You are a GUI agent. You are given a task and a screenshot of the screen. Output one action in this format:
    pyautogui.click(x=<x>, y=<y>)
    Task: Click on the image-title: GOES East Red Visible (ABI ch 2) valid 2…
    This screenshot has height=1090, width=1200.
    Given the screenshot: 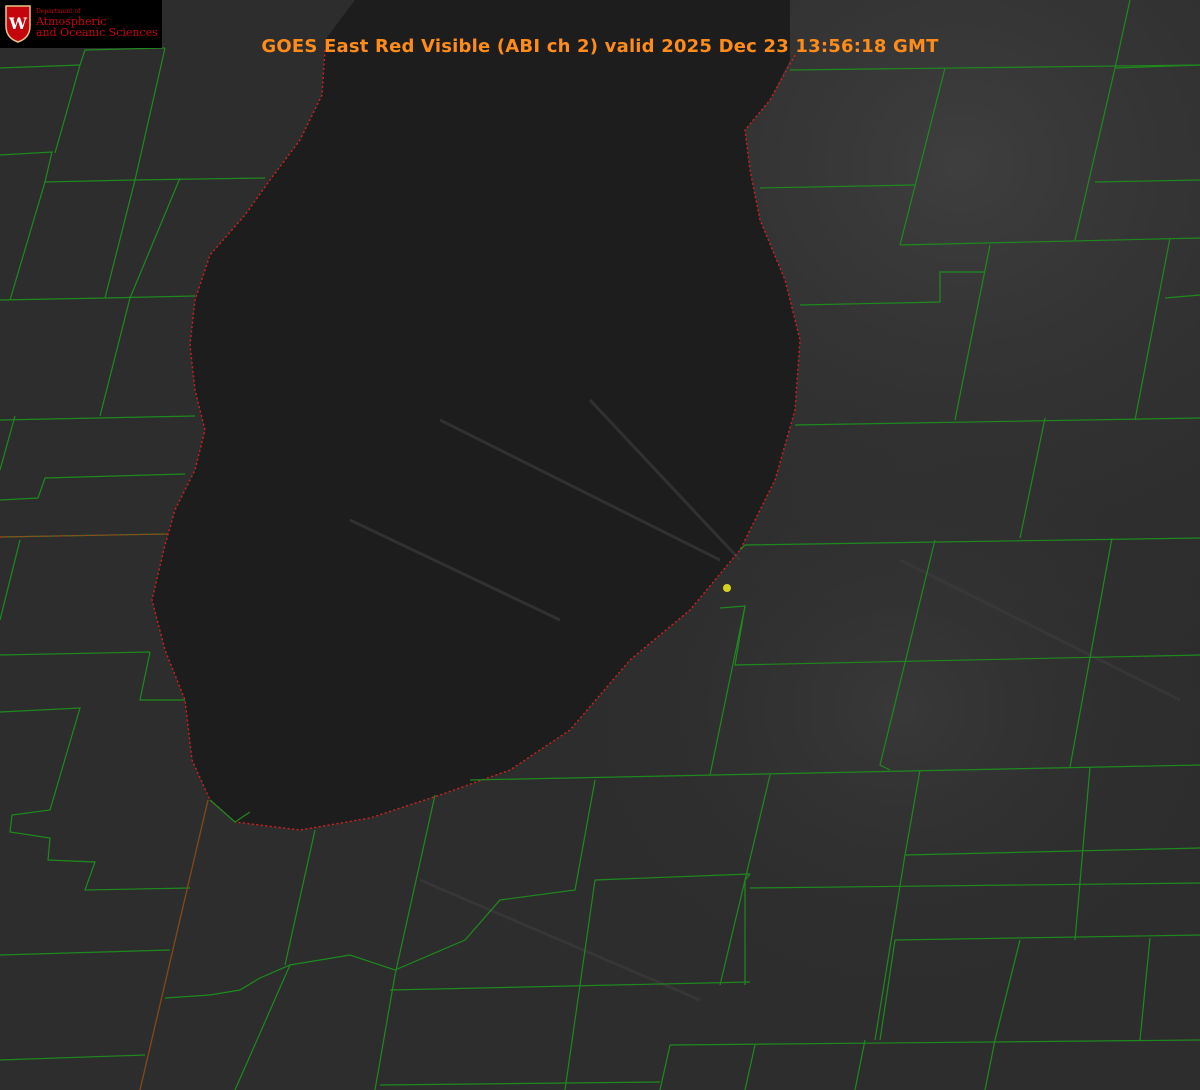 What is the action you would take?
    pyautogui.click(x=600, y=46)
    